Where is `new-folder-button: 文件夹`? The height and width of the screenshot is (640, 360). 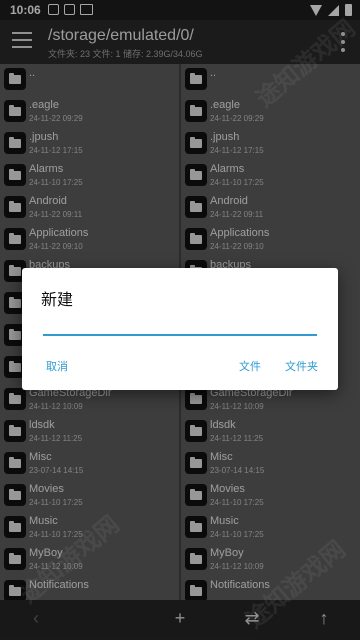
new-folder-button: 文件夹 is located at coordinates (301, 366).